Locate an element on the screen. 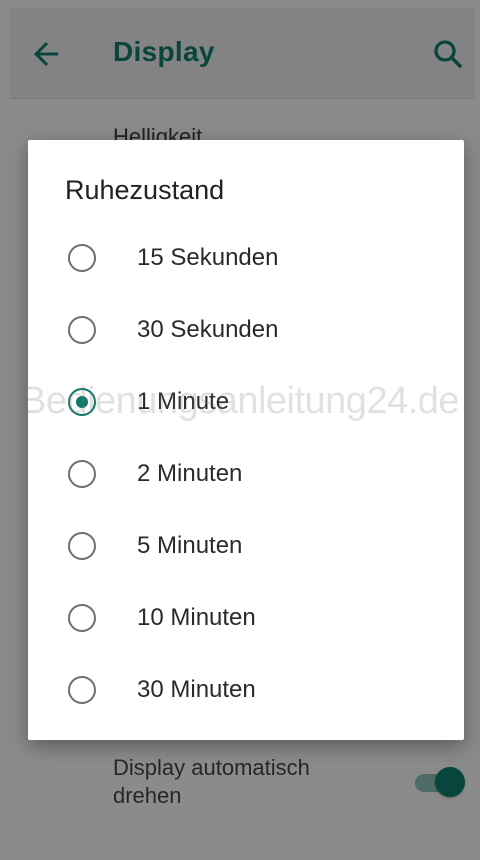  option-30-seconds: 30 Sekunden is located at coordinates (246, 330).